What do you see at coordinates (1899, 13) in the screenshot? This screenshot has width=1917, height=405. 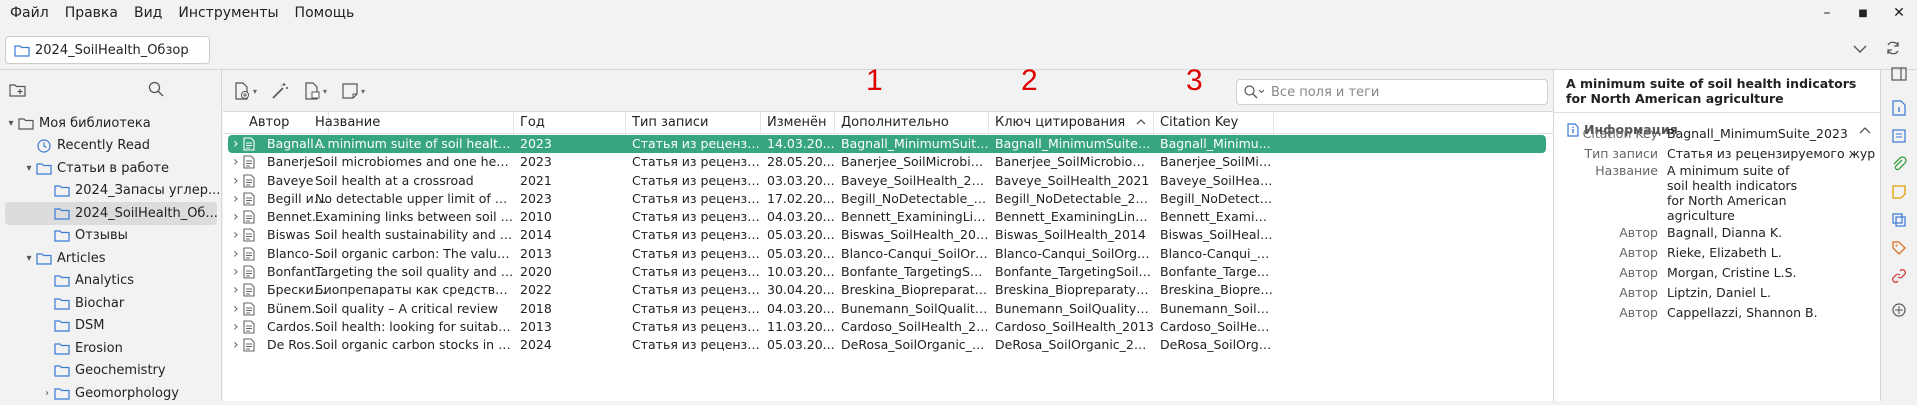 I see `close-button: ✕` at bounding box center [1899, 13].